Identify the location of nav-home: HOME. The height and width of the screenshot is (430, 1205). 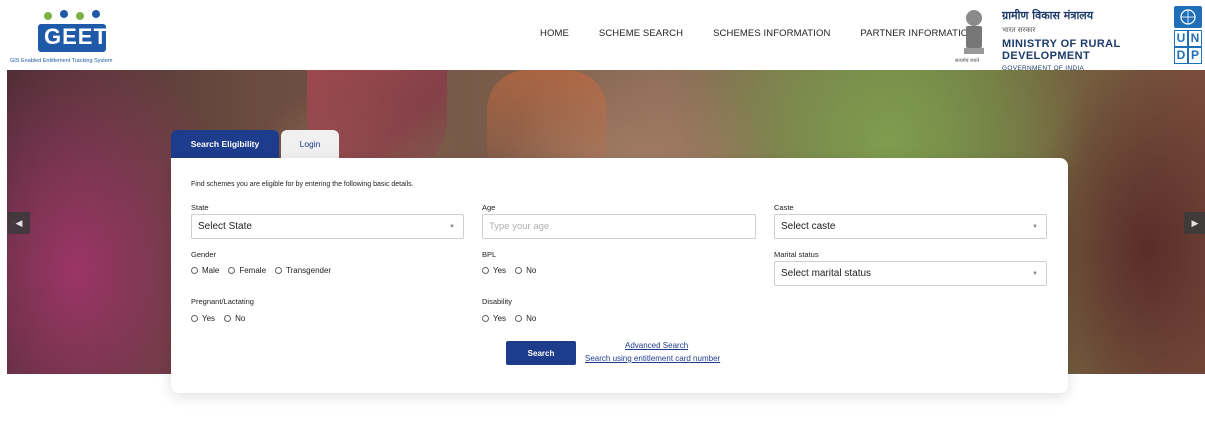
(554, 33).